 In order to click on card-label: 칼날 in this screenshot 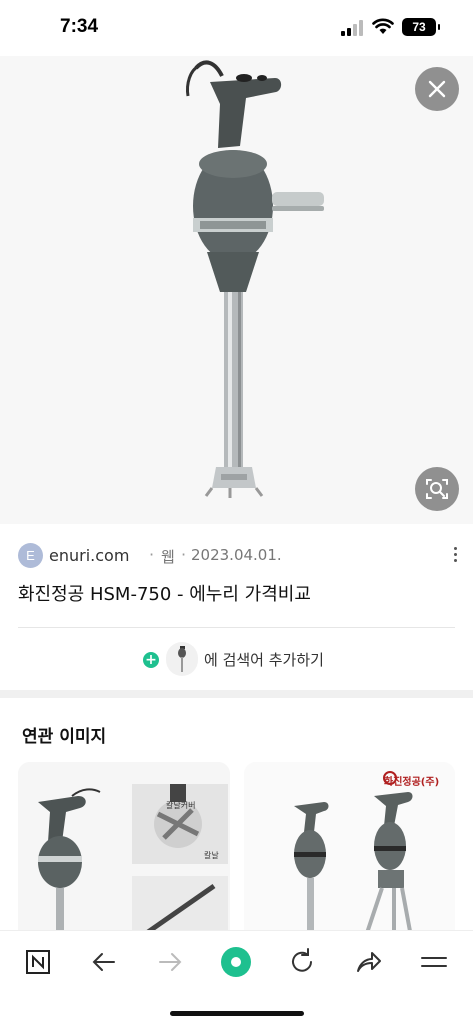, I will do `click(211, 855)`.